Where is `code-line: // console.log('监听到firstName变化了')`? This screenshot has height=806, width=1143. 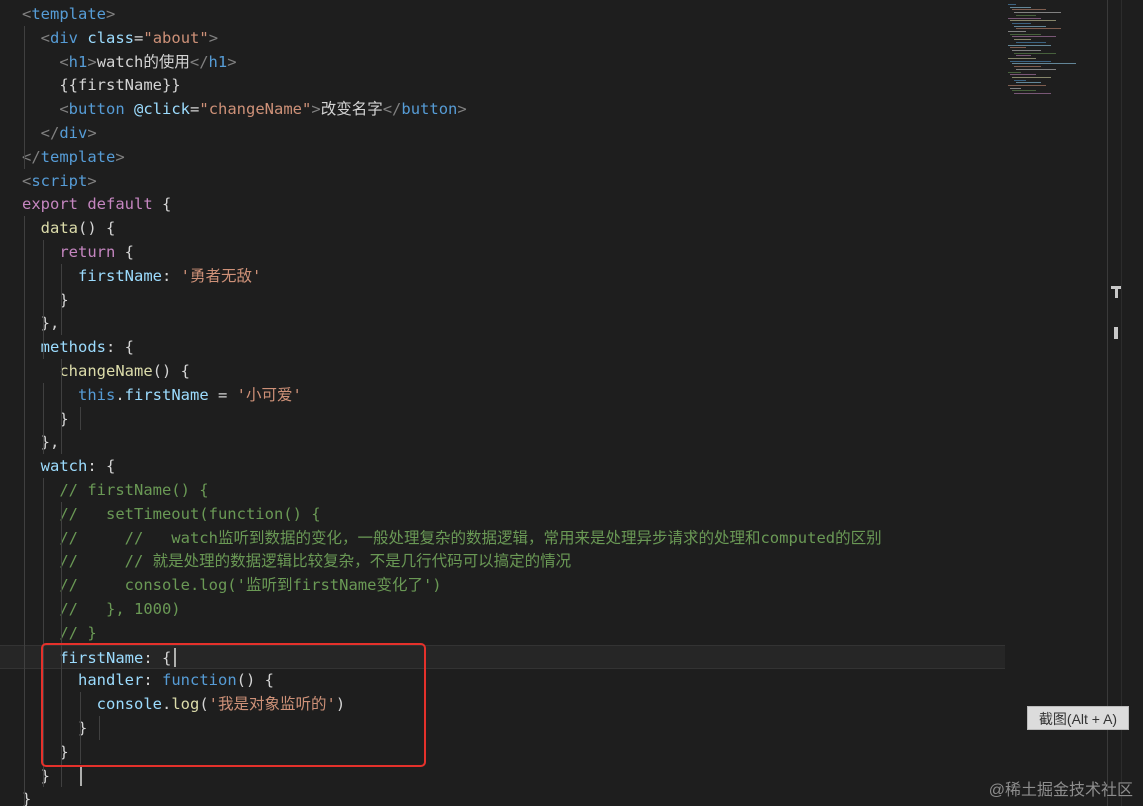 code-line: // console.log('监听到firstName变化了') is located at coordinates (221, 585).